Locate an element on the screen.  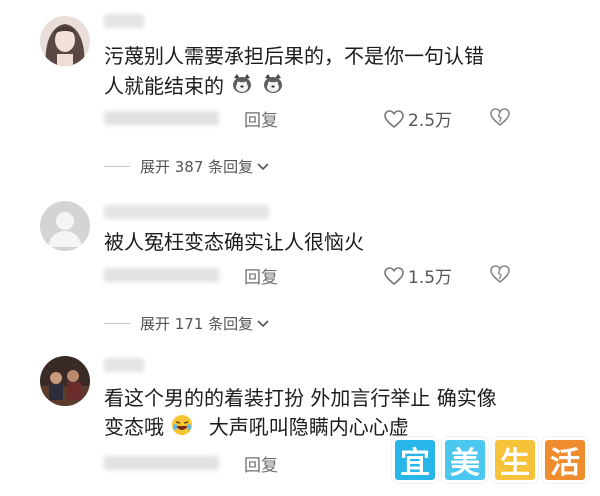
comment-text-line-3-text: 大声吼叫隐瞒内心心虚 is located at coordinates (308, 427).